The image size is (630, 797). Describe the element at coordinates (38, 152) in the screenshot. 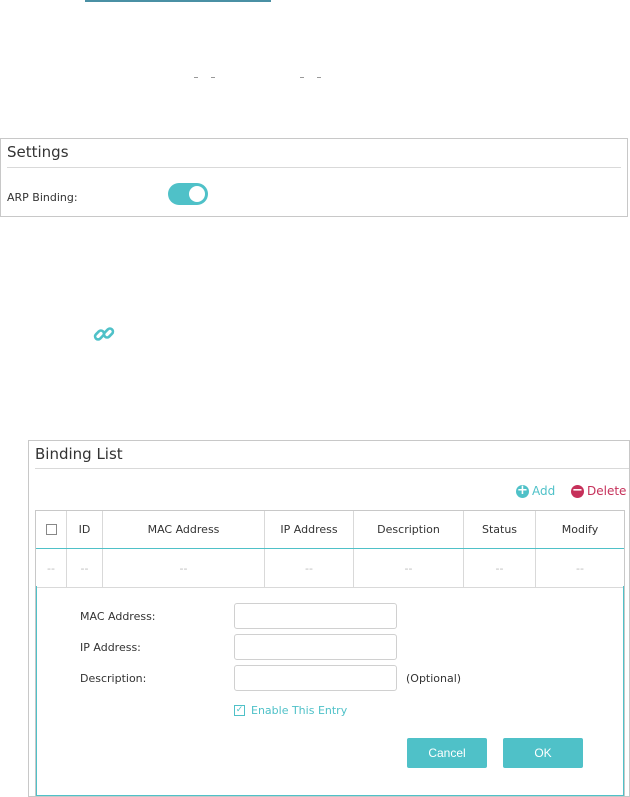

I see `settings-title: Settings` at that location.